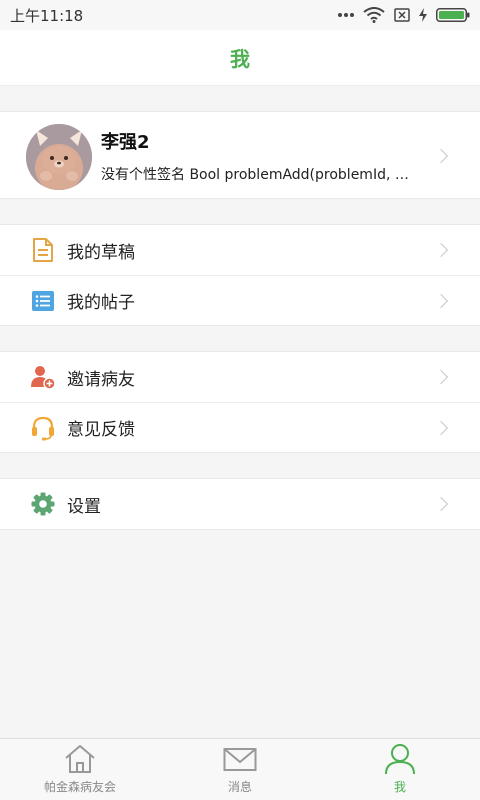 This screenshot has width=480, height=800. Describe the element at coordinates (43, 504) in the screenshot. I see `gear-icon` at that location.